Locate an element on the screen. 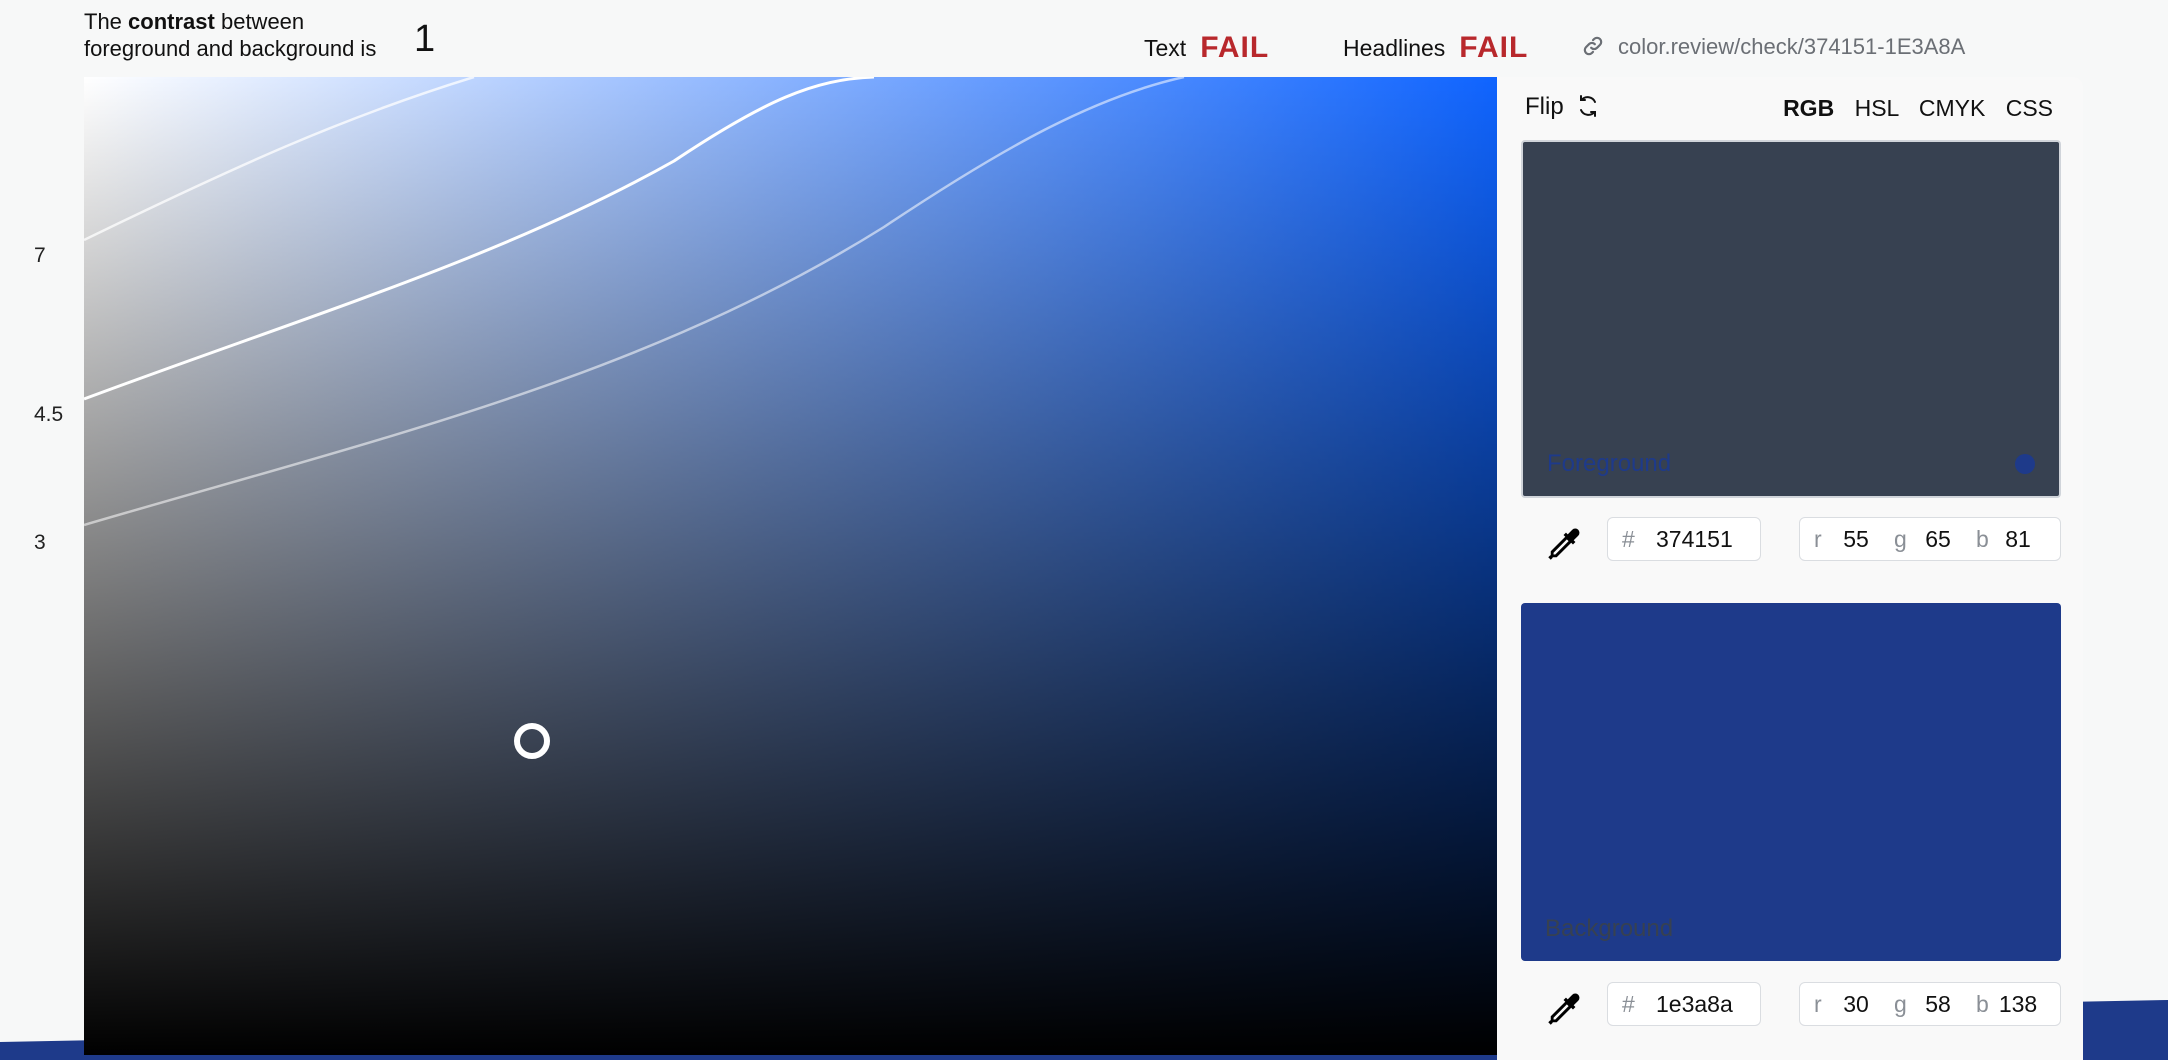 This screenshot has height=1060, width=2168. foreground-hex-field: # is located at coordinates (1684, 539).